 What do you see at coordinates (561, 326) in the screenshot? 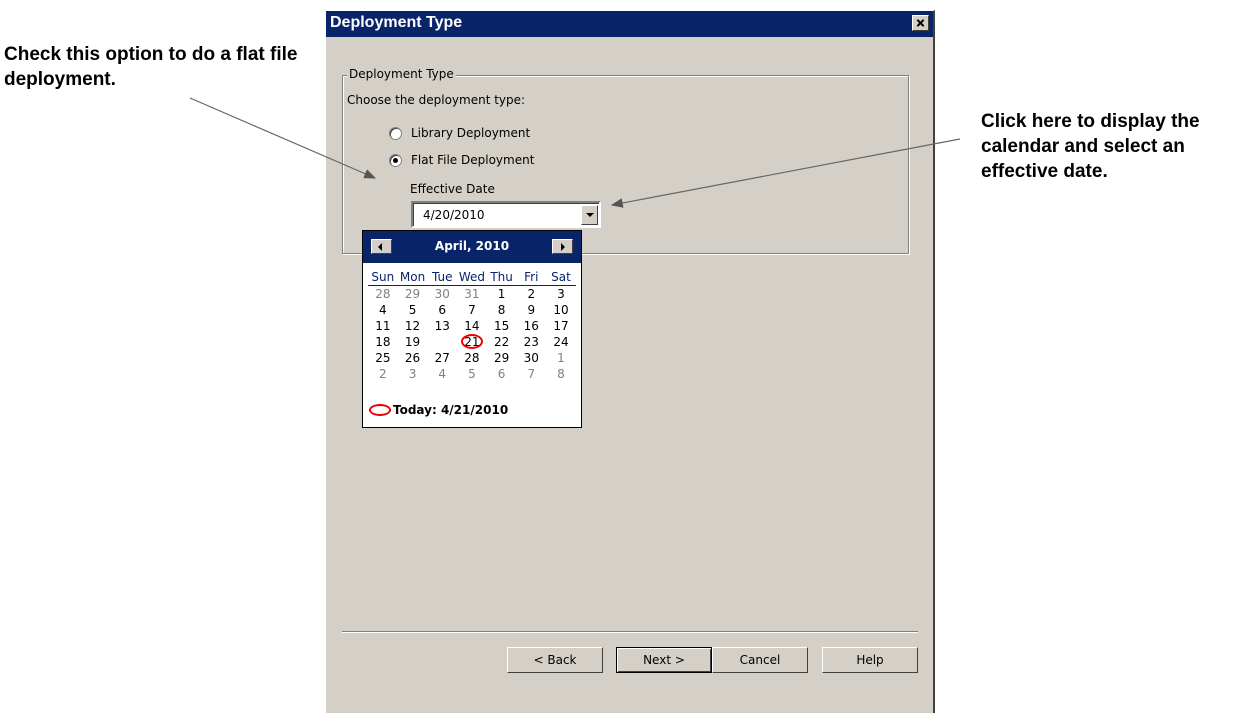
I see `calendar-day: 17` at bounding box center [561, 326].